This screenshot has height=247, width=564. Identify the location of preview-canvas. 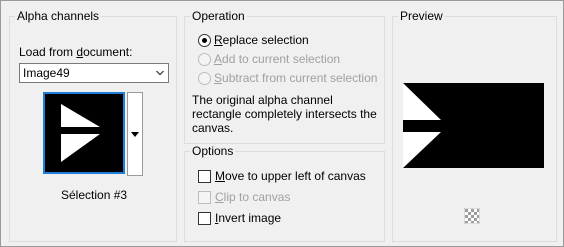
(473, 125).